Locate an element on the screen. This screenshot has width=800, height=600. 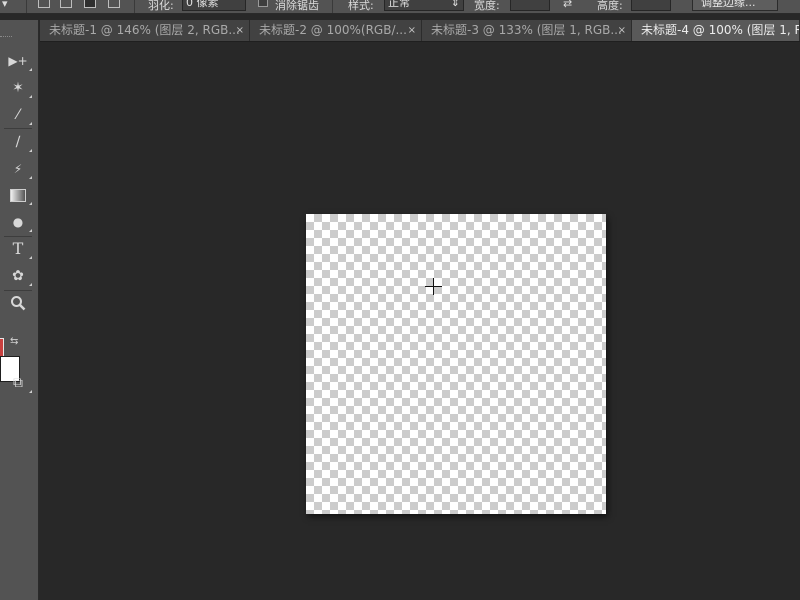
brush-tool: ∕ is located at coordinates (19, 142).